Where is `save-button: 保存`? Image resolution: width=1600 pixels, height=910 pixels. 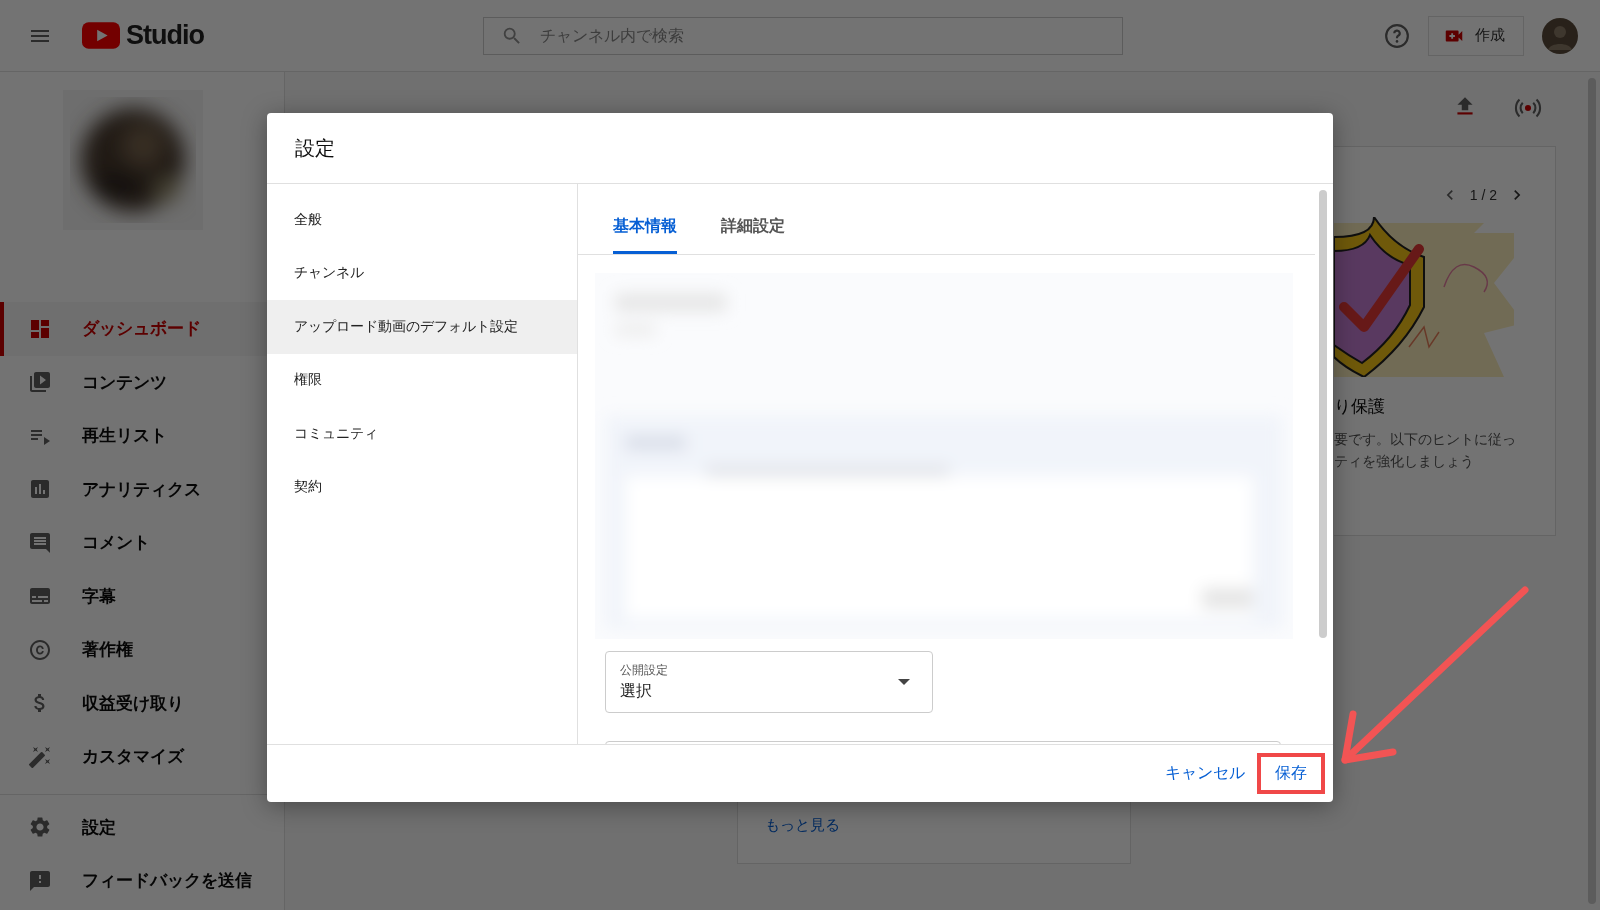 save-button: 保存 is located at coordinates (1291, 773).